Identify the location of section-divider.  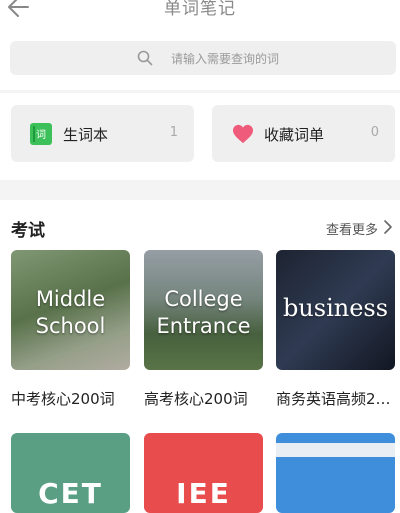
(200, 190).